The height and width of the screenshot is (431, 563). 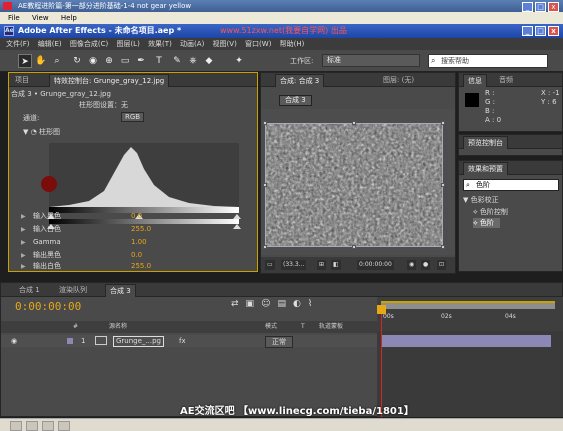 I want to click on menu-file: File, so click(x=14, y=18).